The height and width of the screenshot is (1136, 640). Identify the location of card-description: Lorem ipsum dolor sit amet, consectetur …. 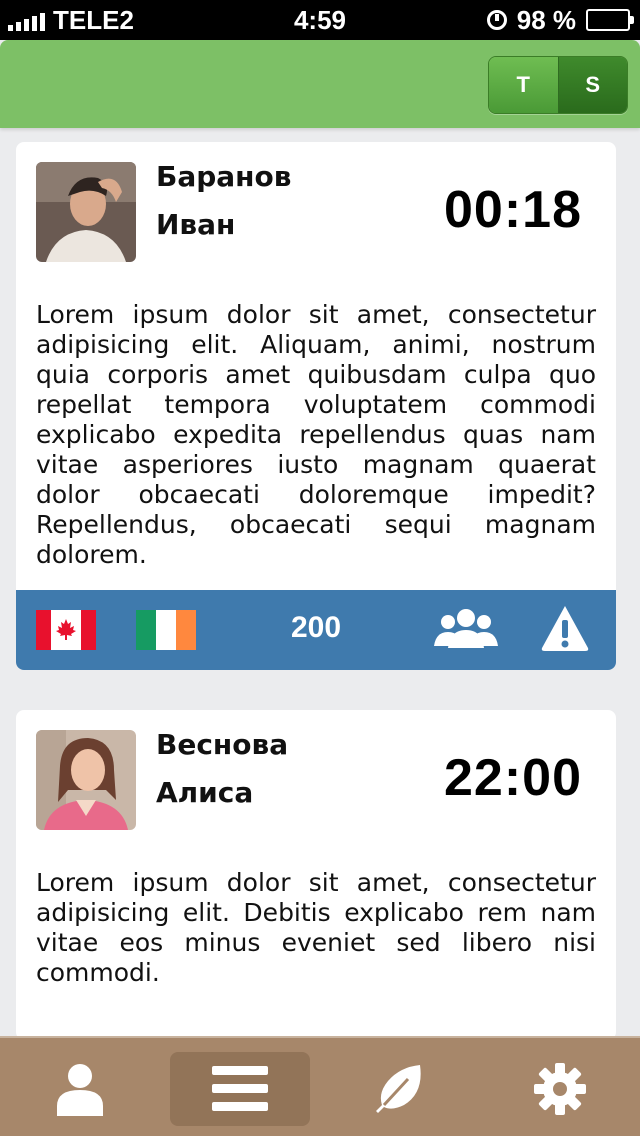
(316, 927).